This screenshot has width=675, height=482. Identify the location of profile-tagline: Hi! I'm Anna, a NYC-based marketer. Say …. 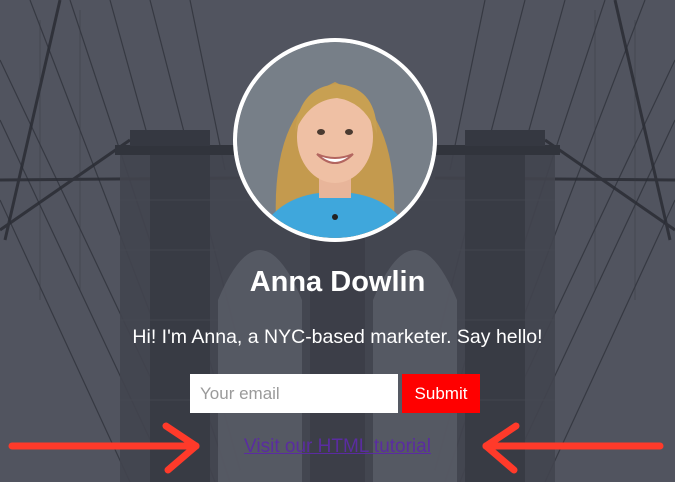
(337, 337).